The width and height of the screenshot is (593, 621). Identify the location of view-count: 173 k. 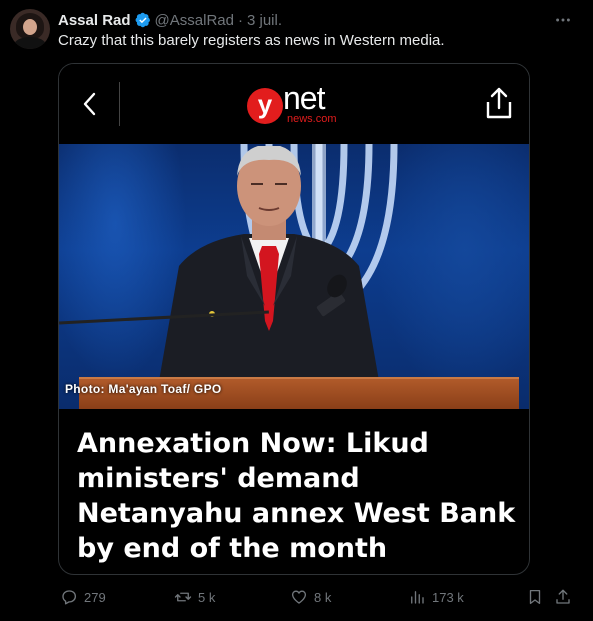
(448, 597).